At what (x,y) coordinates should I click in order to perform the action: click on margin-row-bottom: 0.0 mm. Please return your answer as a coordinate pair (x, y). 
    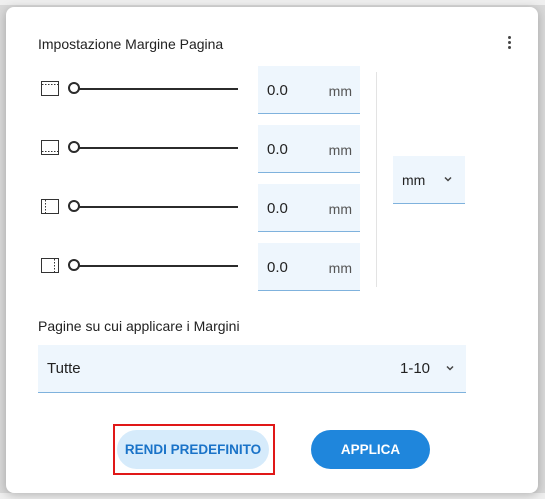
    Looking at the image, I should click on (196, 149).